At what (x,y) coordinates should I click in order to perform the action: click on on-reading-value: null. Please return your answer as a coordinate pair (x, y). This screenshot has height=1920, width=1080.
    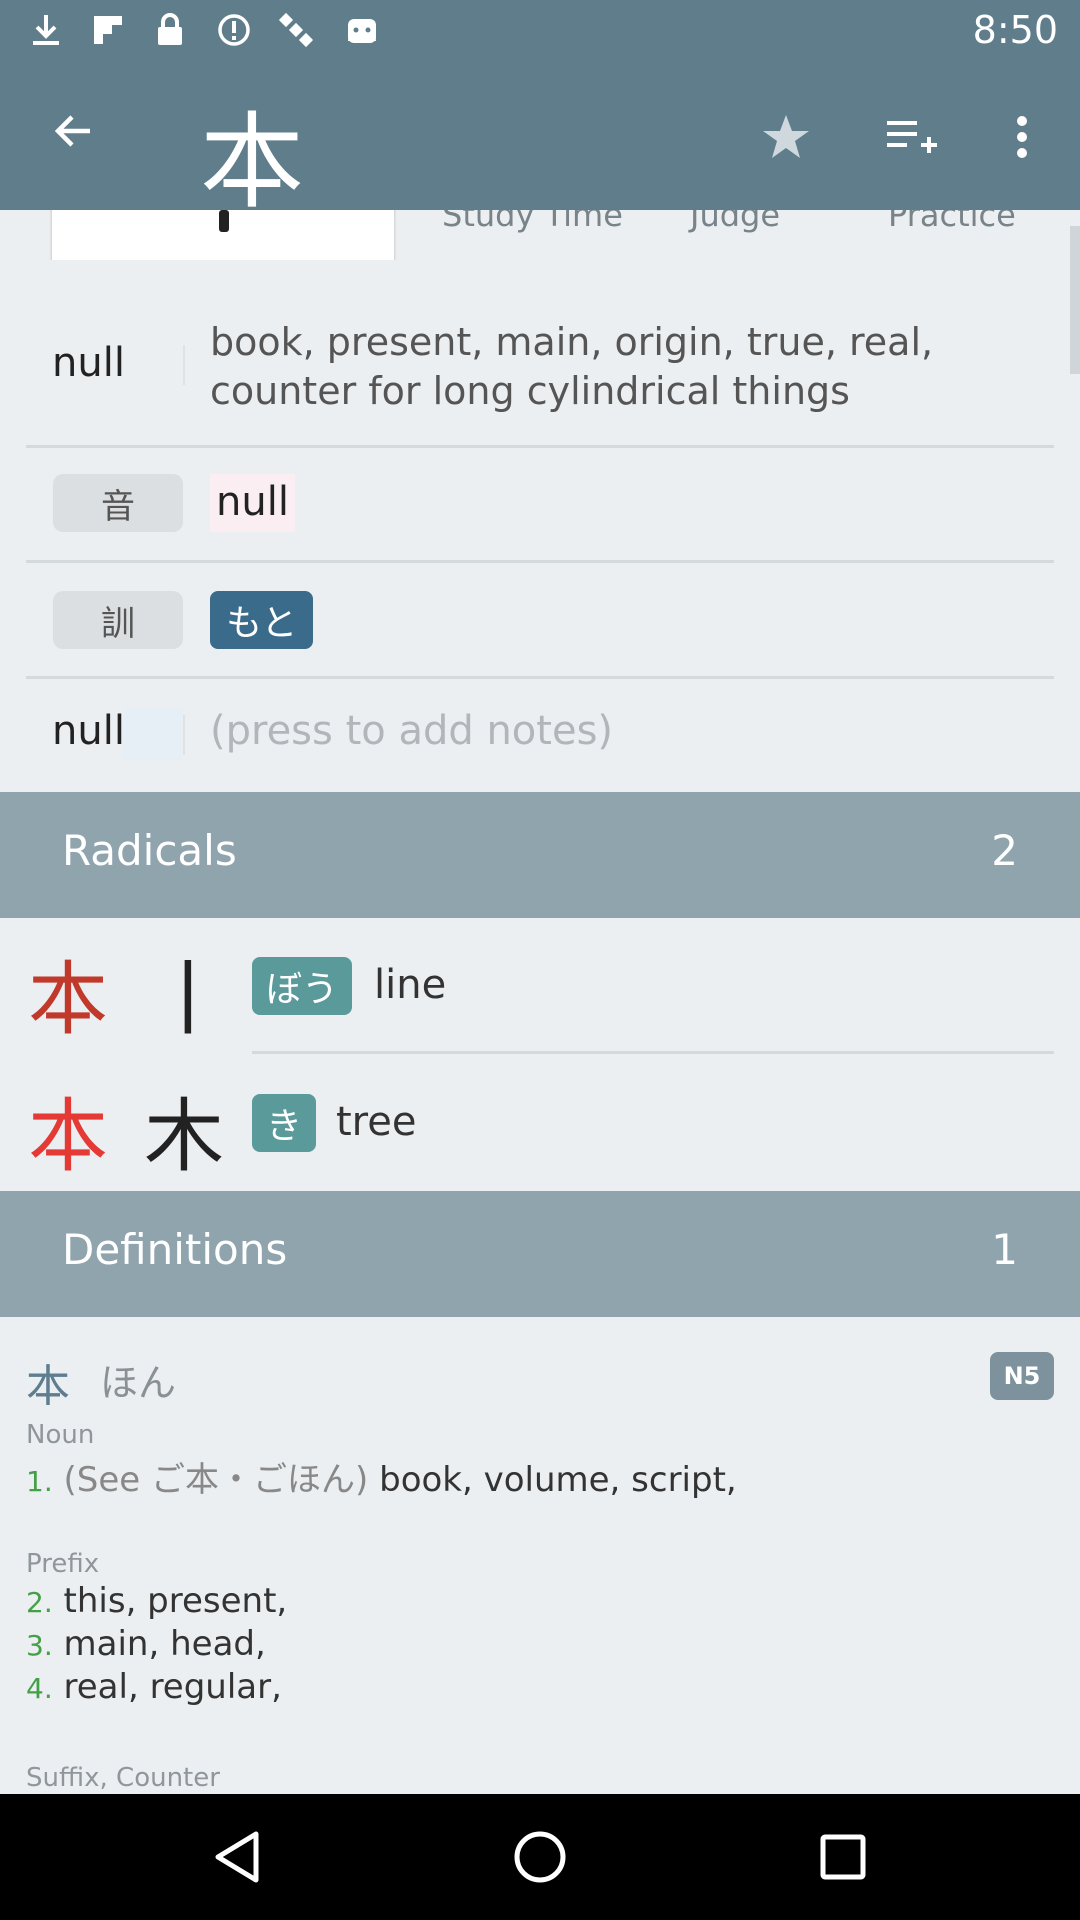
    Looking at the image, I should click on (252, 503).